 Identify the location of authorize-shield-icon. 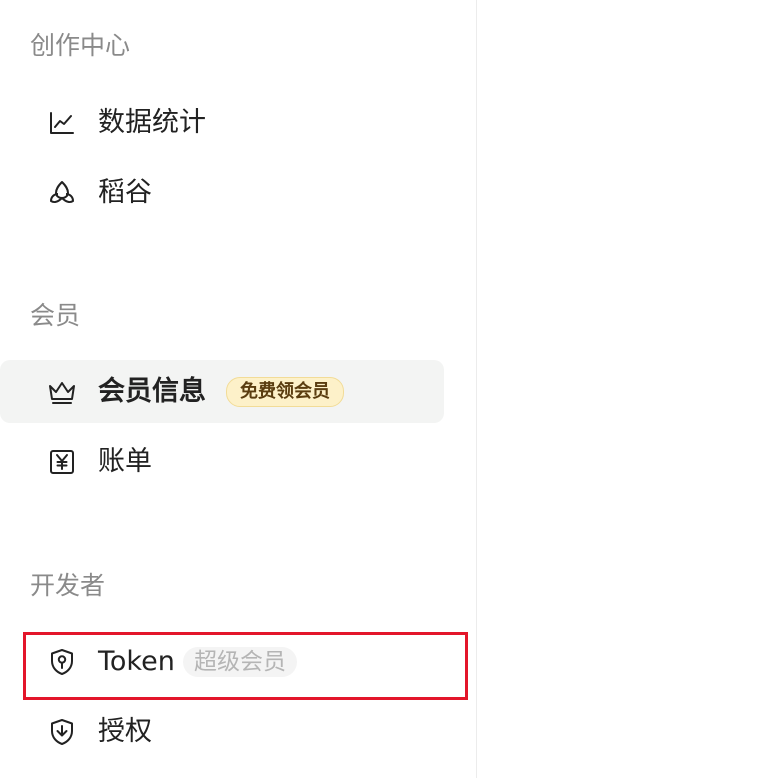
(62, 732).